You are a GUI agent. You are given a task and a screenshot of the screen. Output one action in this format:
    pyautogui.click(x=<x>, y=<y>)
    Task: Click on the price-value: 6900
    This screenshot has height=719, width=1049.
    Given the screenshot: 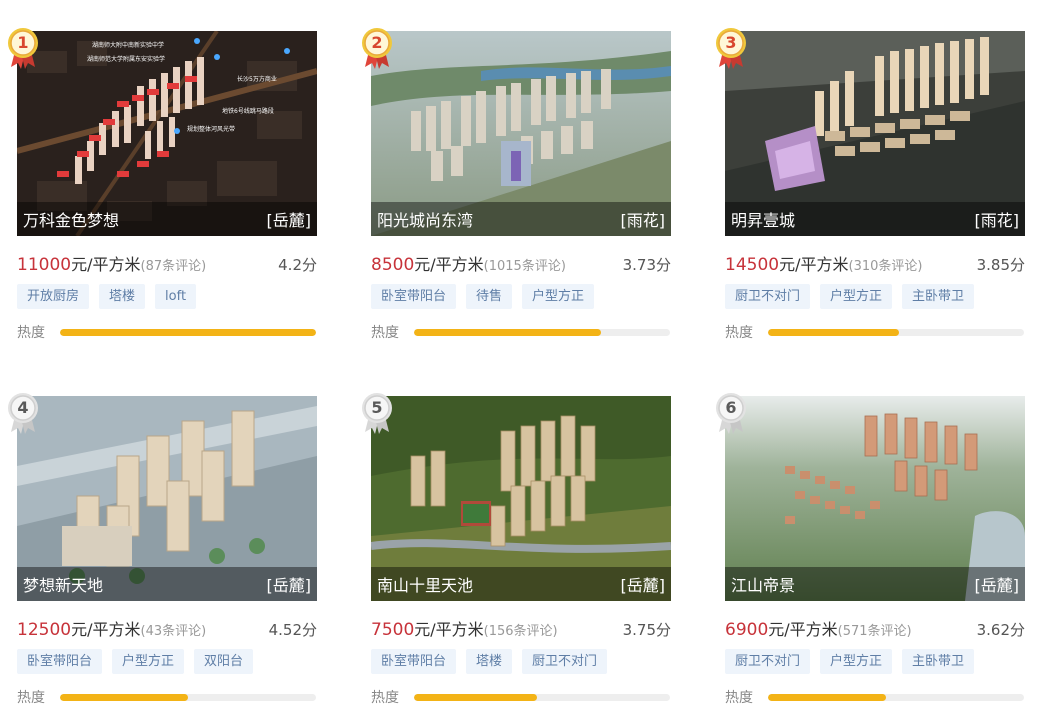 What is the action you would take?
    pyautogui.click(x=747, y=630)
    